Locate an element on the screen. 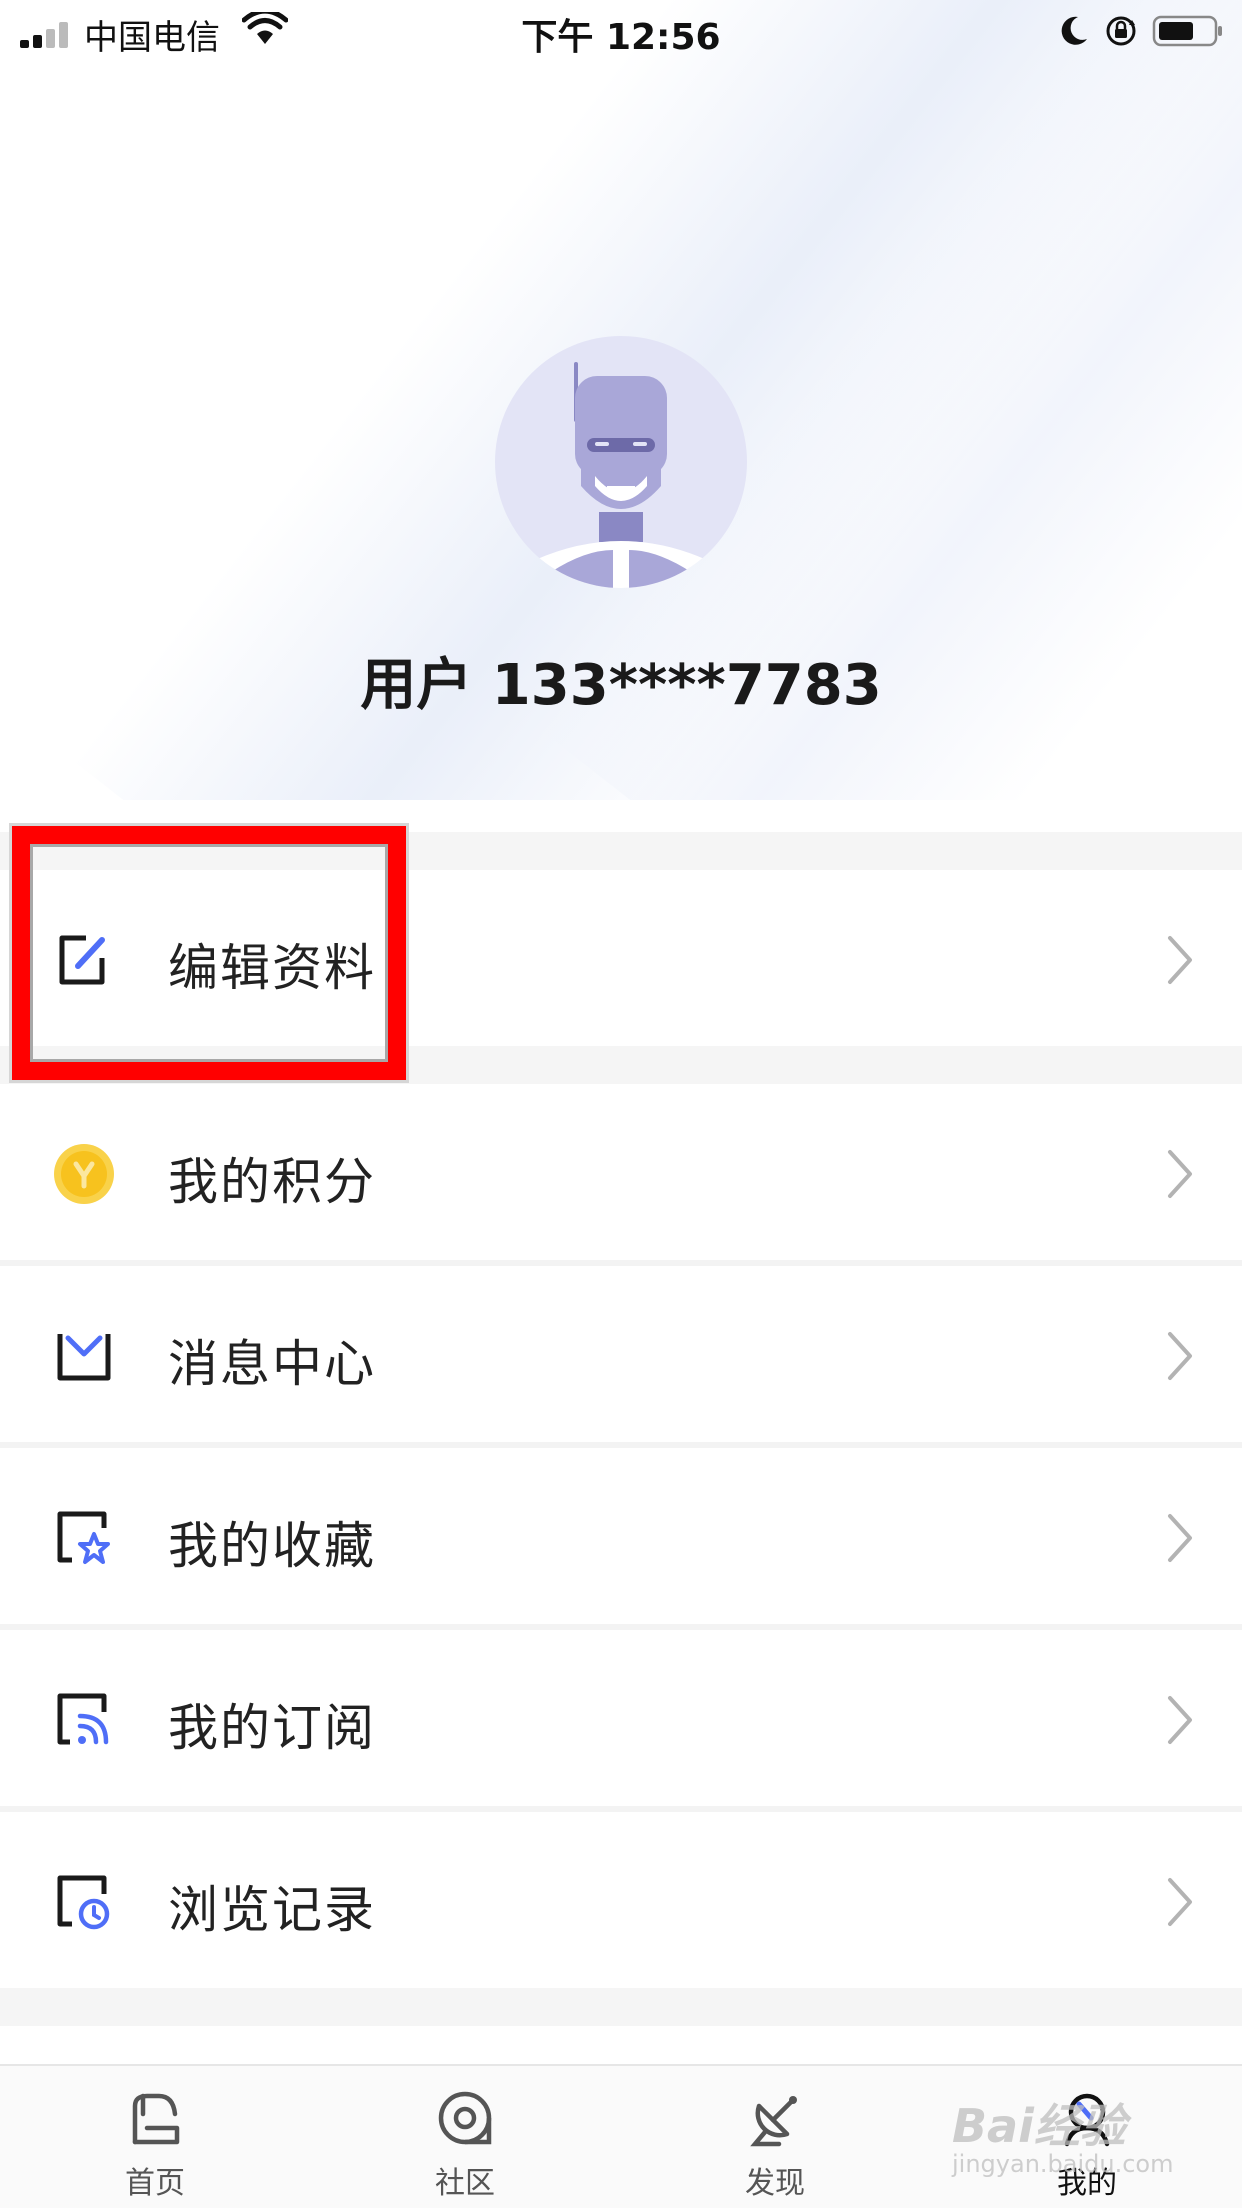  menu-item-my-subscriptions: 我的订阅 is located at coordinates (621, 1718).